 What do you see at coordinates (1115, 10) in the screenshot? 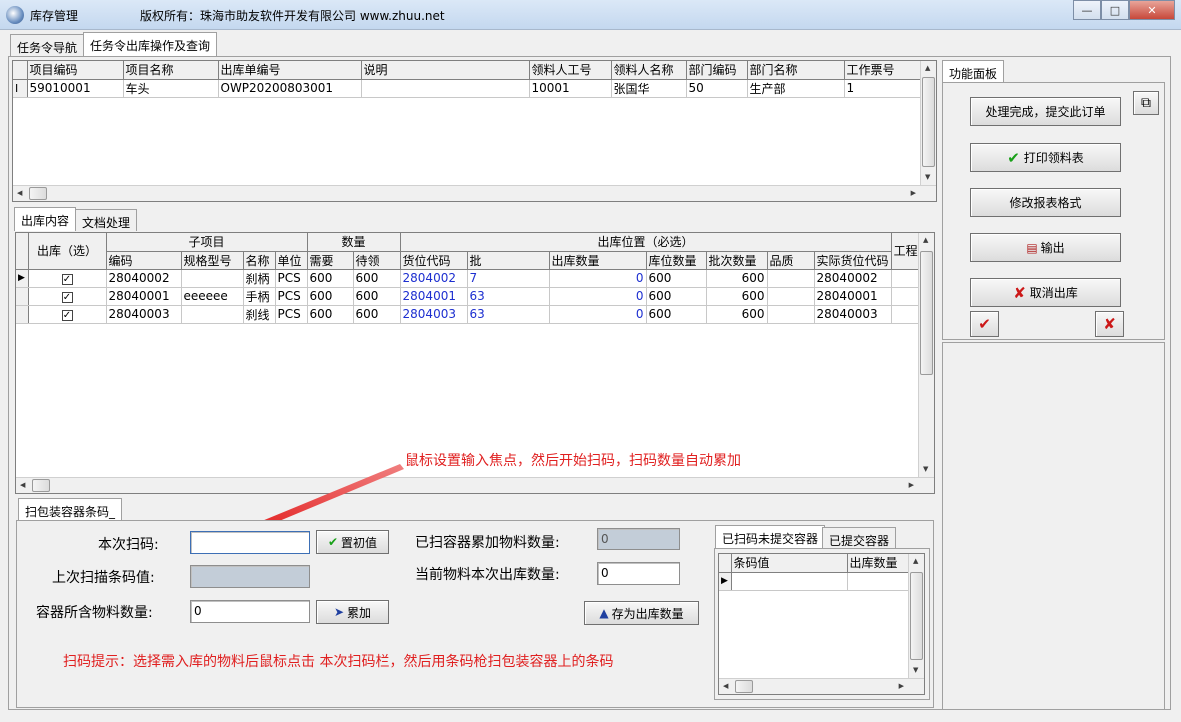
I see `maximize-button: □` at bounding box center [1115, 10].